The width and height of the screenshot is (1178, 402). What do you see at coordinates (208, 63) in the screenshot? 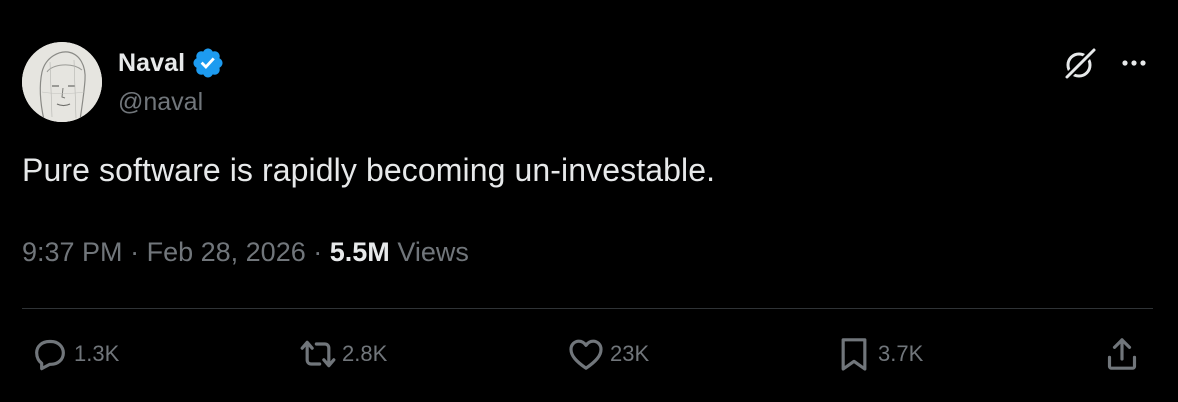
I see `verified-badge-icon` at bounding box center [208, 63].